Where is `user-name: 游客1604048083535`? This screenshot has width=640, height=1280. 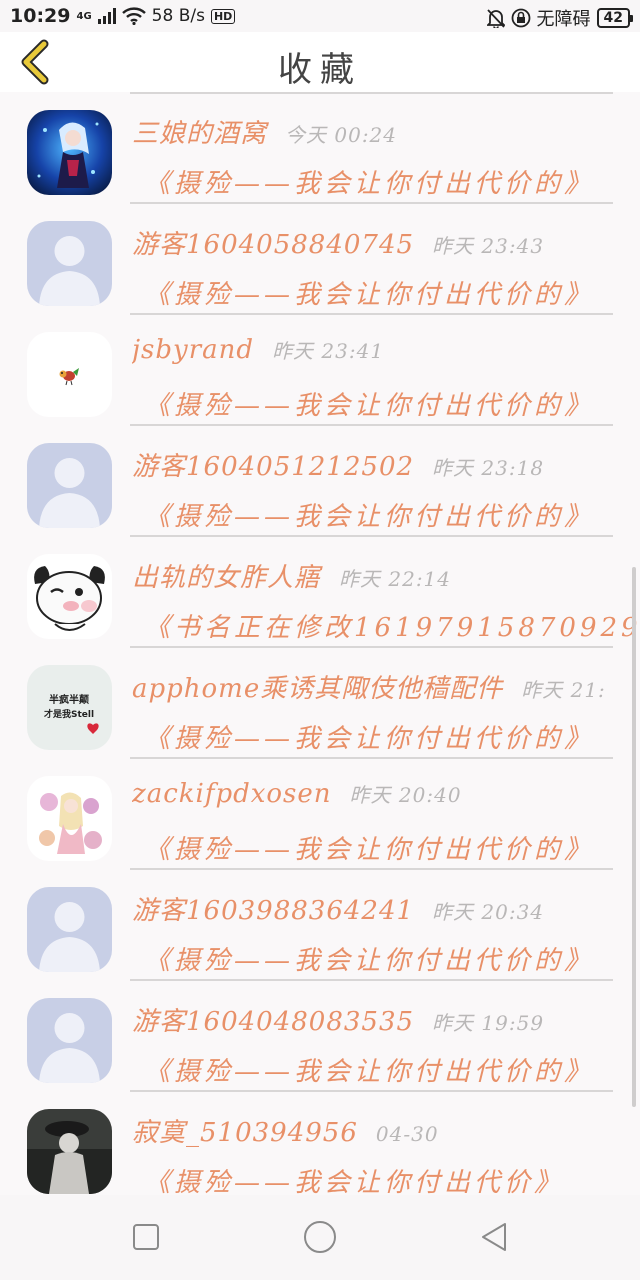 user-name: 游客1604048083535 is located at coordinates (273, 1022).